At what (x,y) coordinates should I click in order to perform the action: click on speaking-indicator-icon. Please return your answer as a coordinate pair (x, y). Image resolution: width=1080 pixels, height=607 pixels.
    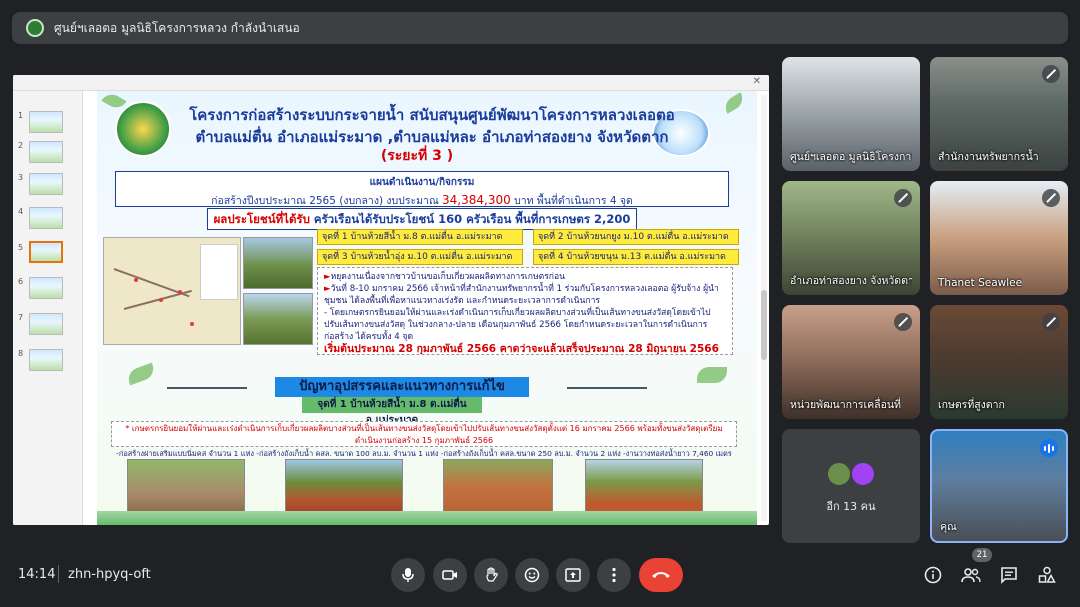
    Looking at the image, I should click on (1049, 448).